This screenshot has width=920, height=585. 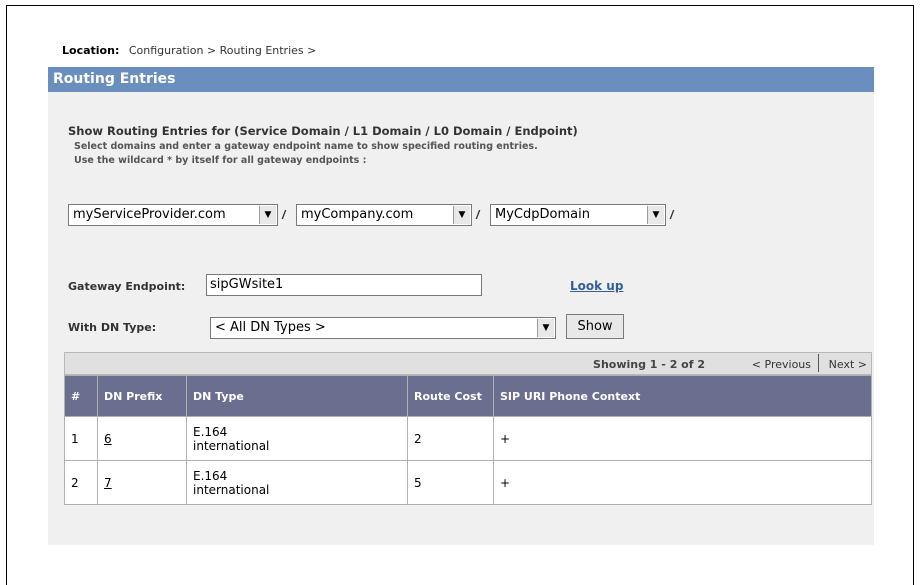 I want to click on dn-type-select: < All DN Types > ▼, so click(x=383, y=328).